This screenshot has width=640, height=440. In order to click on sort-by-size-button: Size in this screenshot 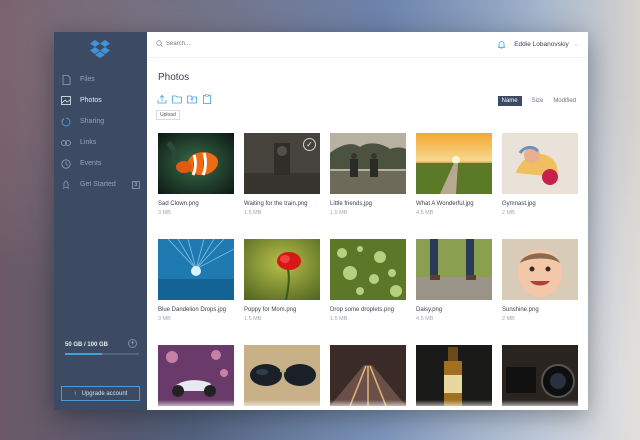, I will do `click(538, 101)`.